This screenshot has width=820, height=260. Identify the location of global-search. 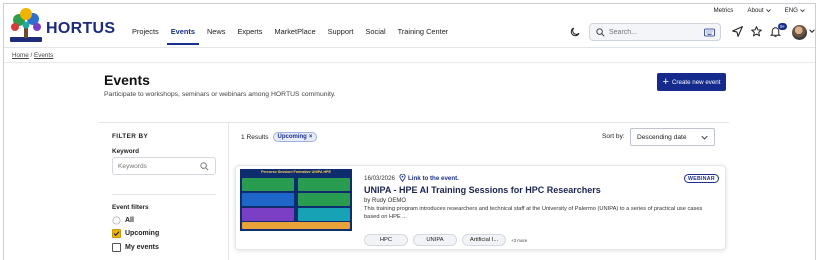
(655, 32).